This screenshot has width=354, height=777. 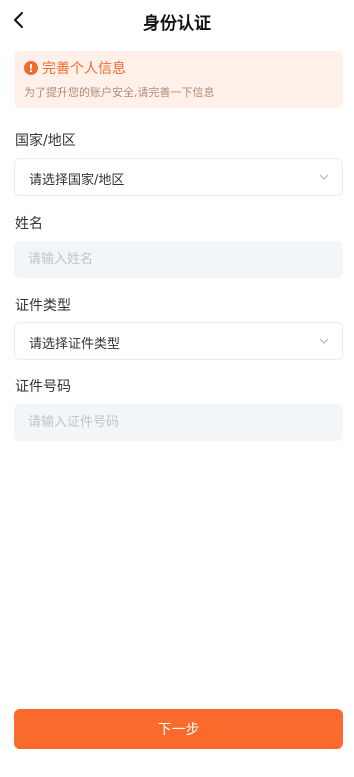 I want to click on country-select: 请选择国家/地区, so click(x=178, y=177).